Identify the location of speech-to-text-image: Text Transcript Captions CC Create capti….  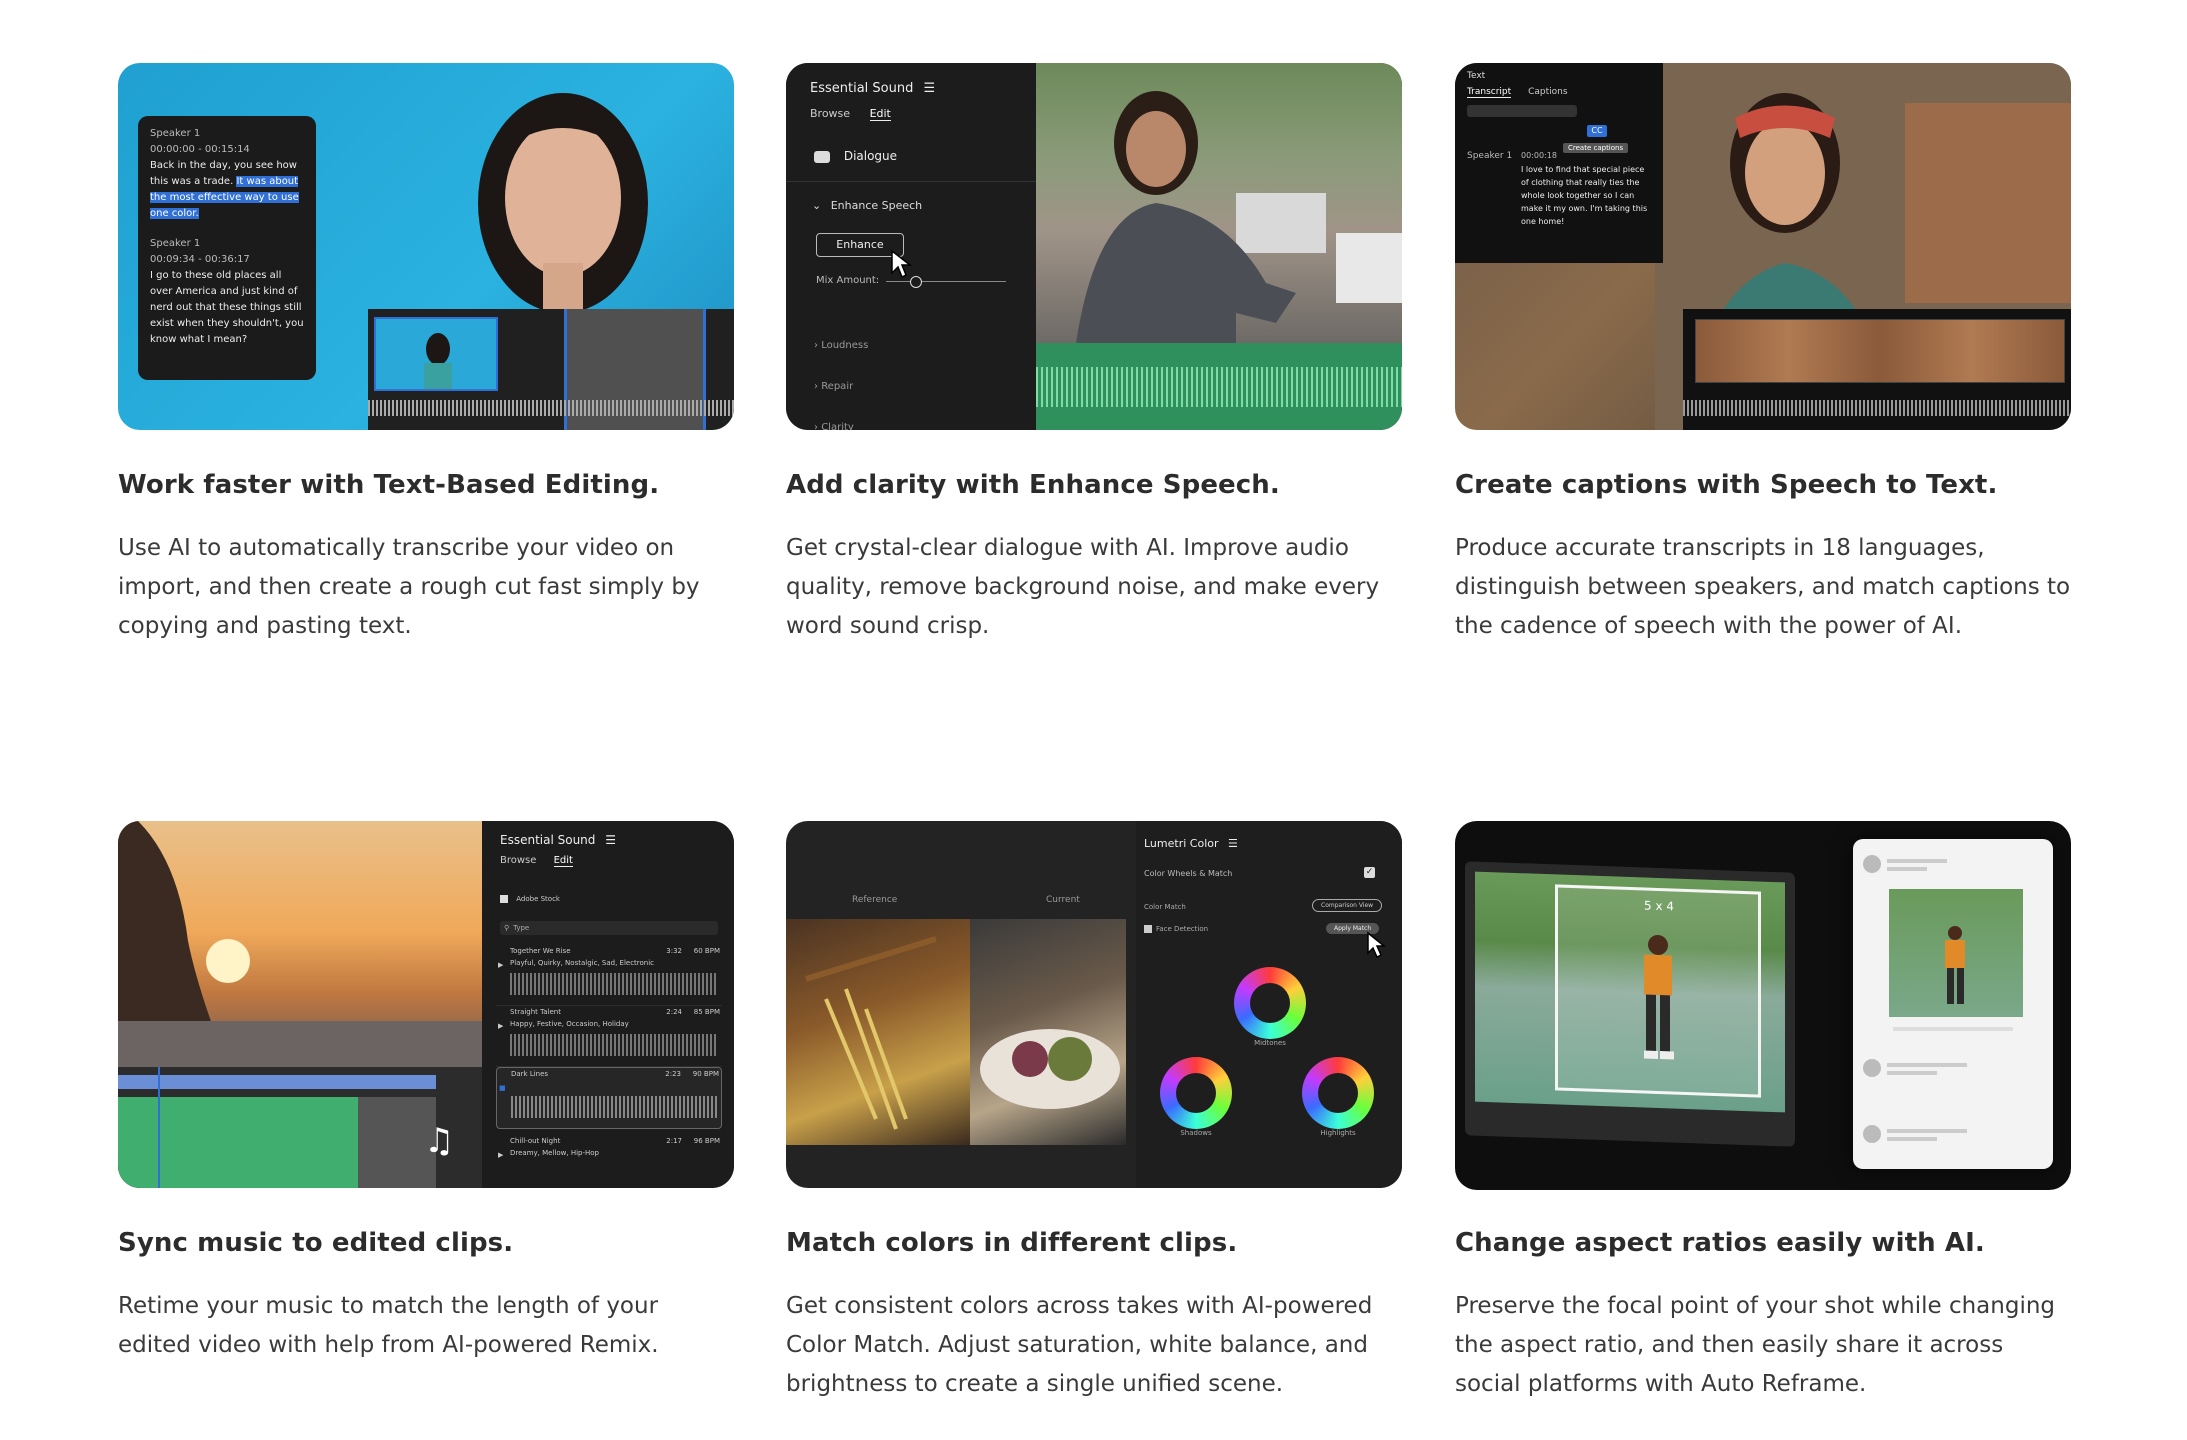
(1763, 246).